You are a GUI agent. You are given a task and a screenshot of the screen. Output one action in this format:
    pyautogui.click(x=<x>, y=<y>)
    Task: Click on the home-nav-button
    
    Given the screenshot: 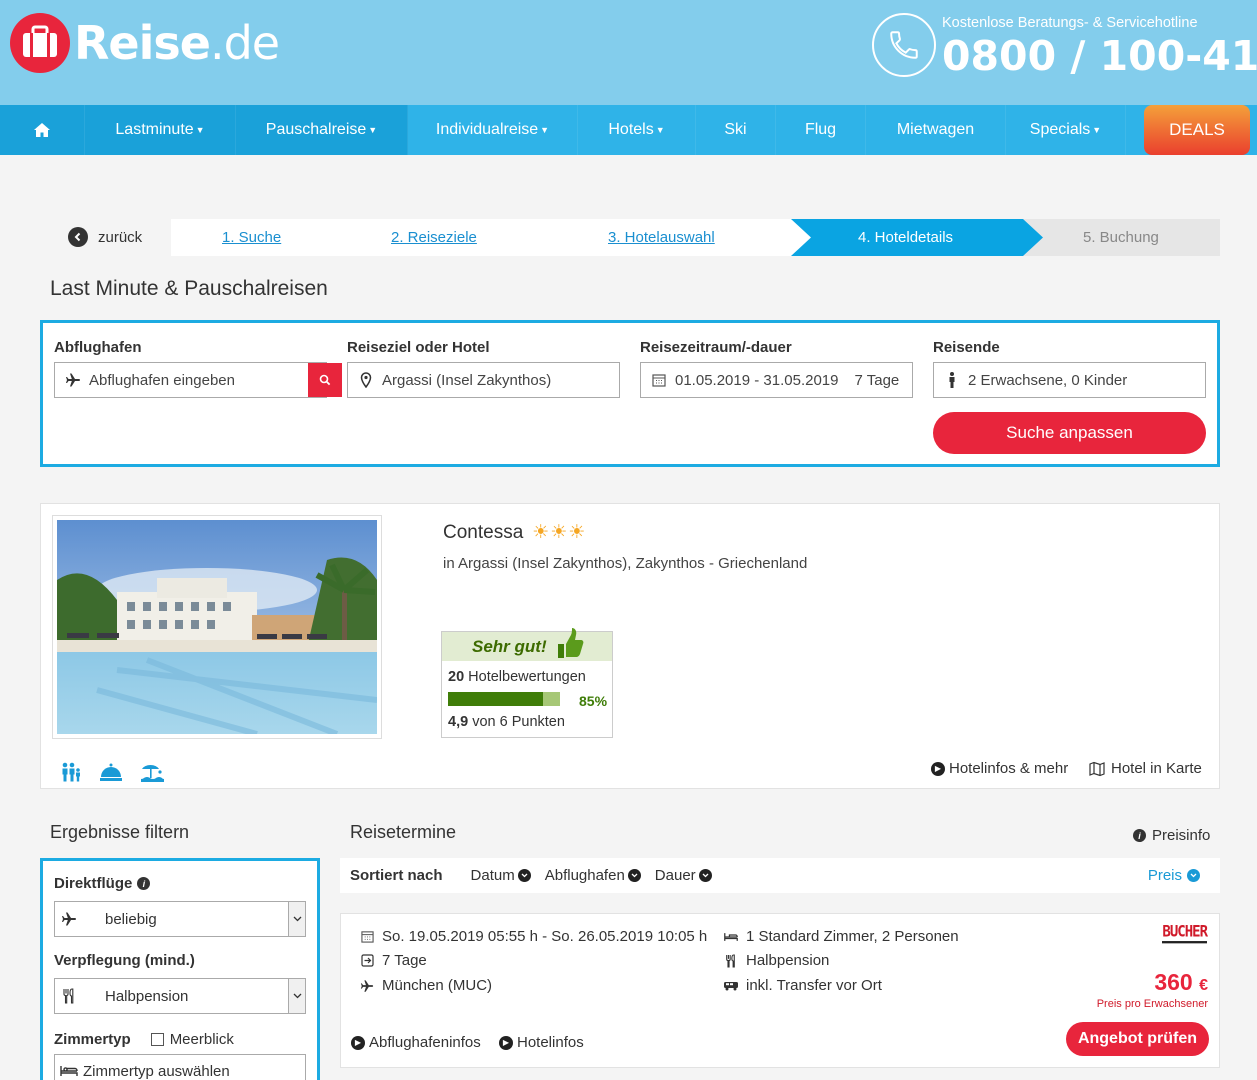 What is the action you would take?
    pyautogui.click(x=42, y=130)
    